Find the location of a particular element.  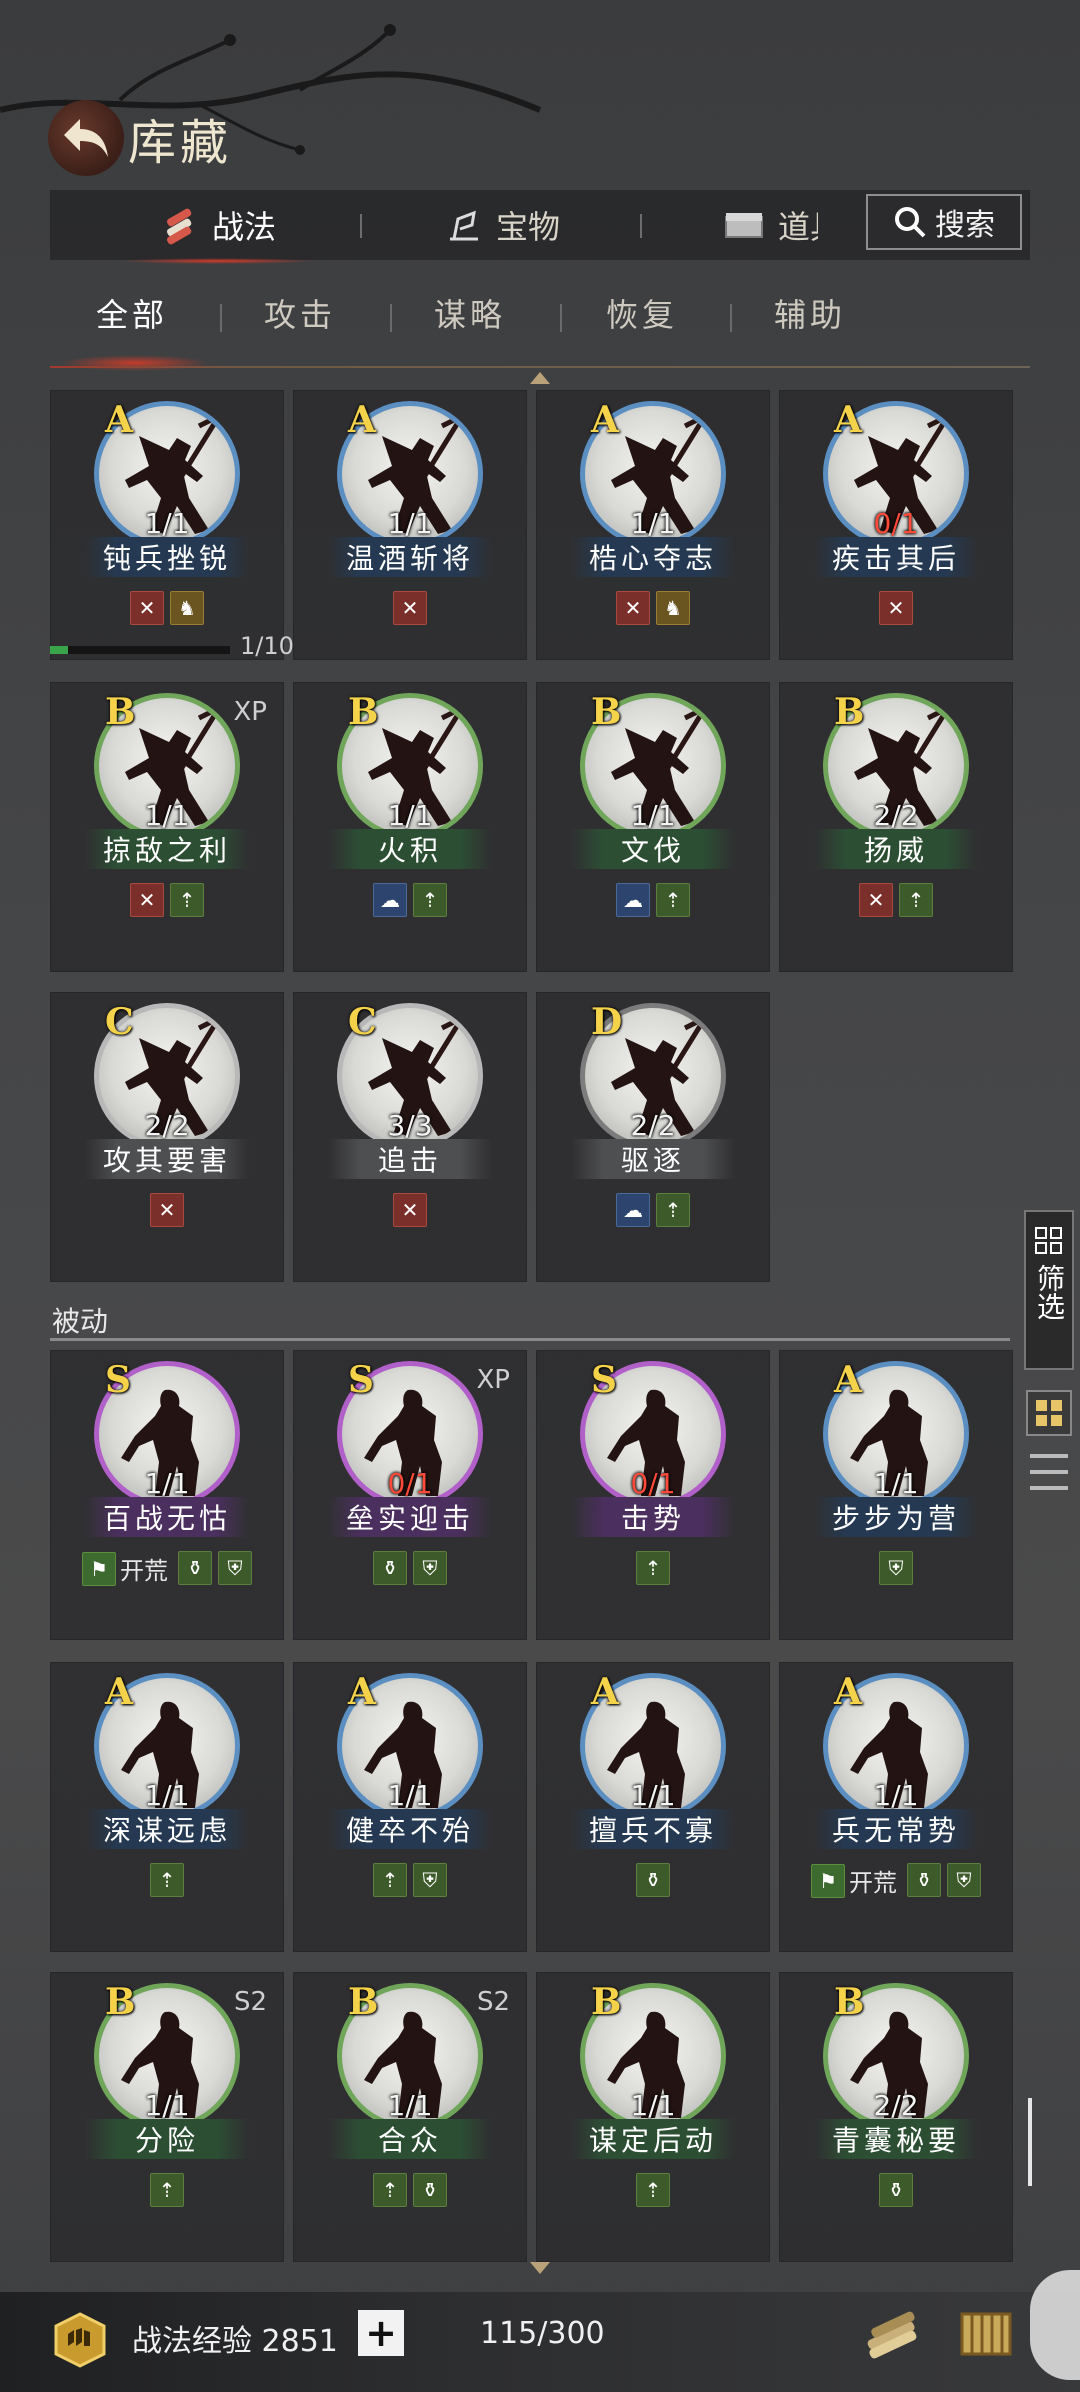

bamboo-scroll-icon is located at coordinates (986, 2334).